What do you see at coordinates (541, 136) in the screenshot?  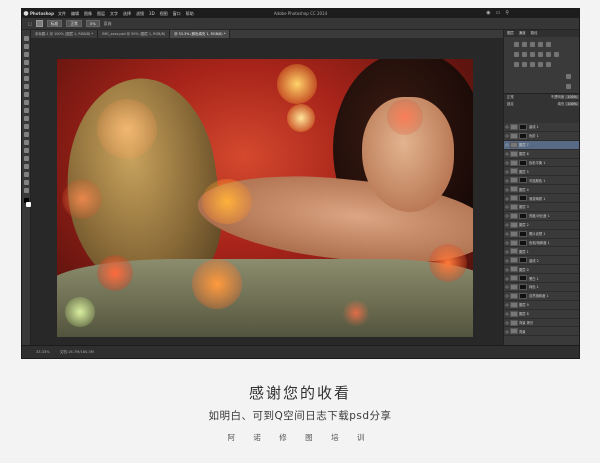 I see `layer-row: ◎ 色阶 1` at bounding box center [541, 136].